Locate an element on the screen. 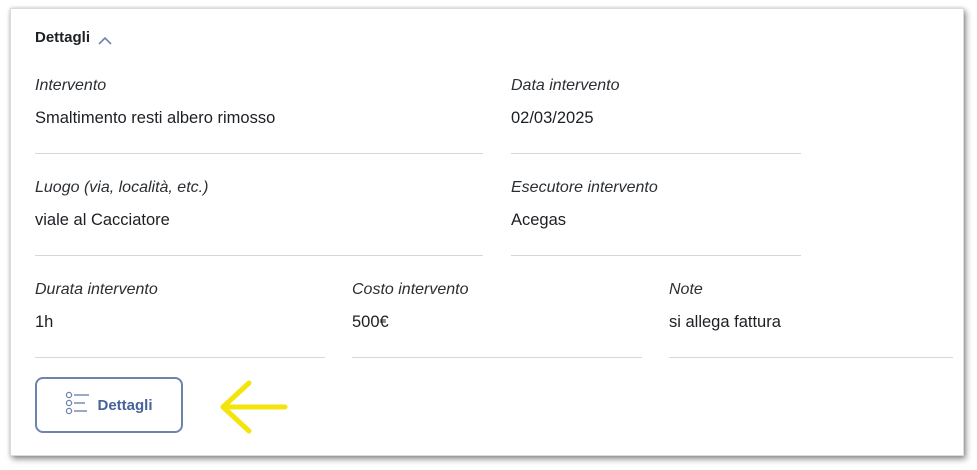 The height and width of the screenshot is (470, 977). field-value: viale al Cacciatore is located at coordinates (102, 220).